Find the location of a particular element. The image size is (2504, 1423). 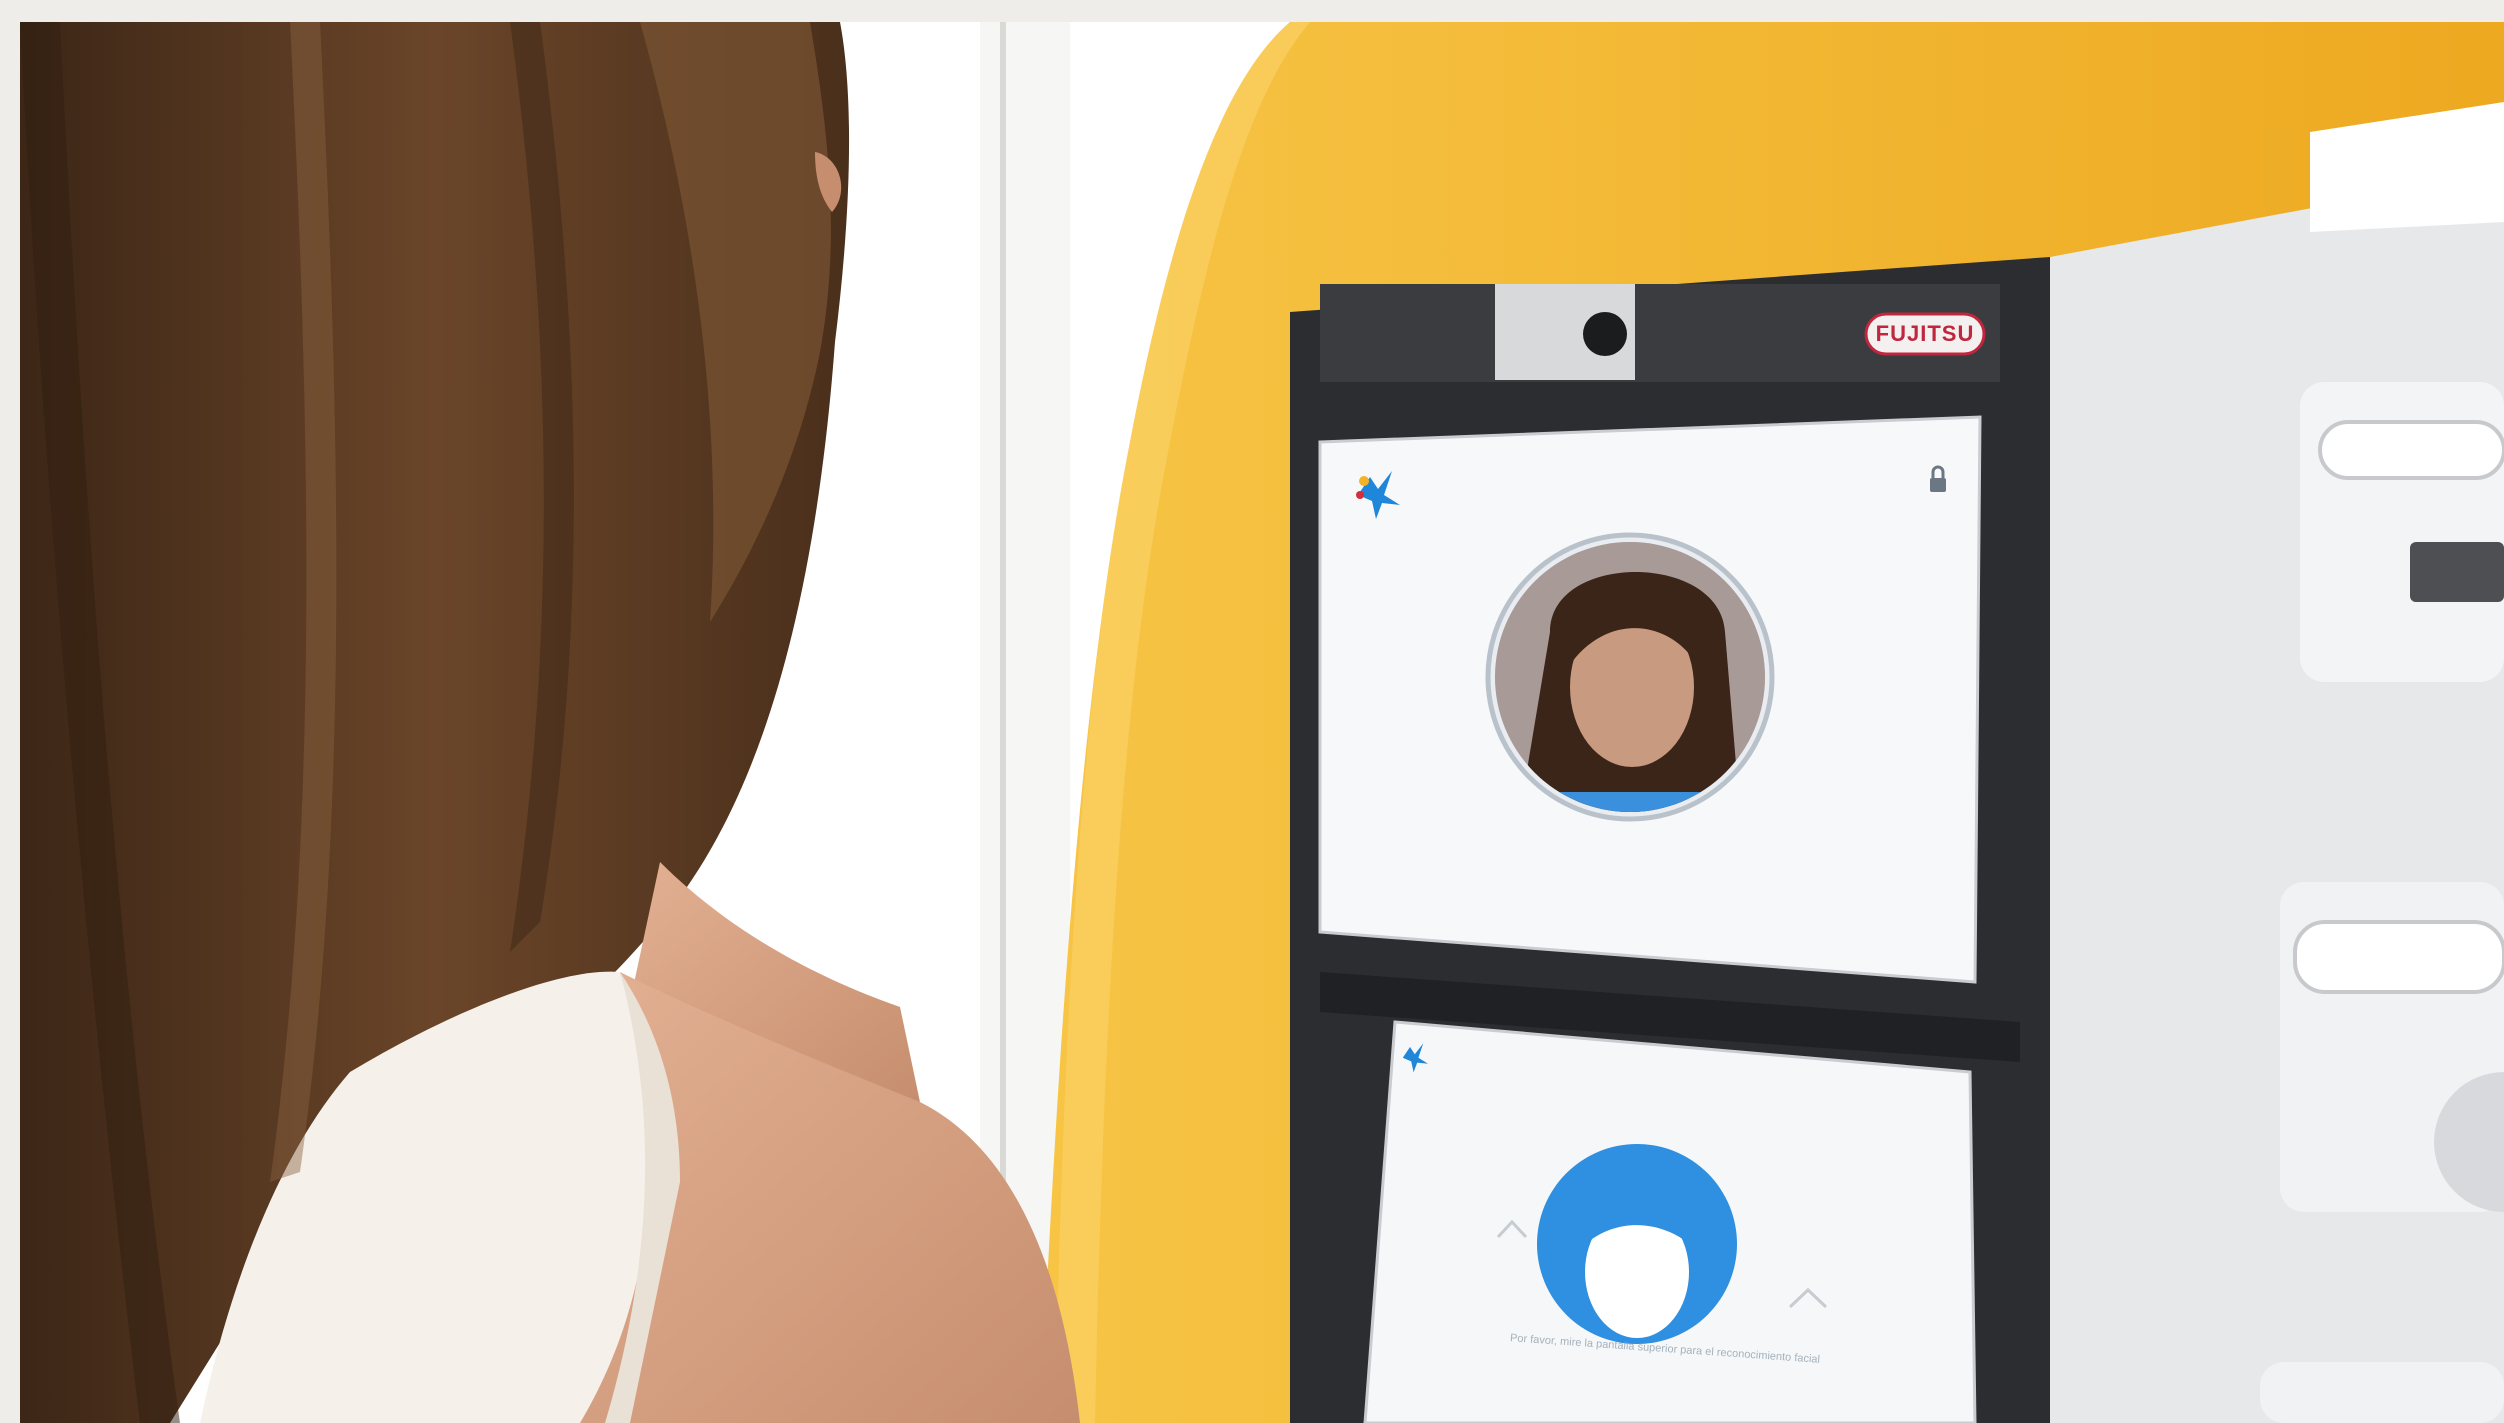

fujitsu-logo-text: FUJITSU is located at coordinates (1925, 333).